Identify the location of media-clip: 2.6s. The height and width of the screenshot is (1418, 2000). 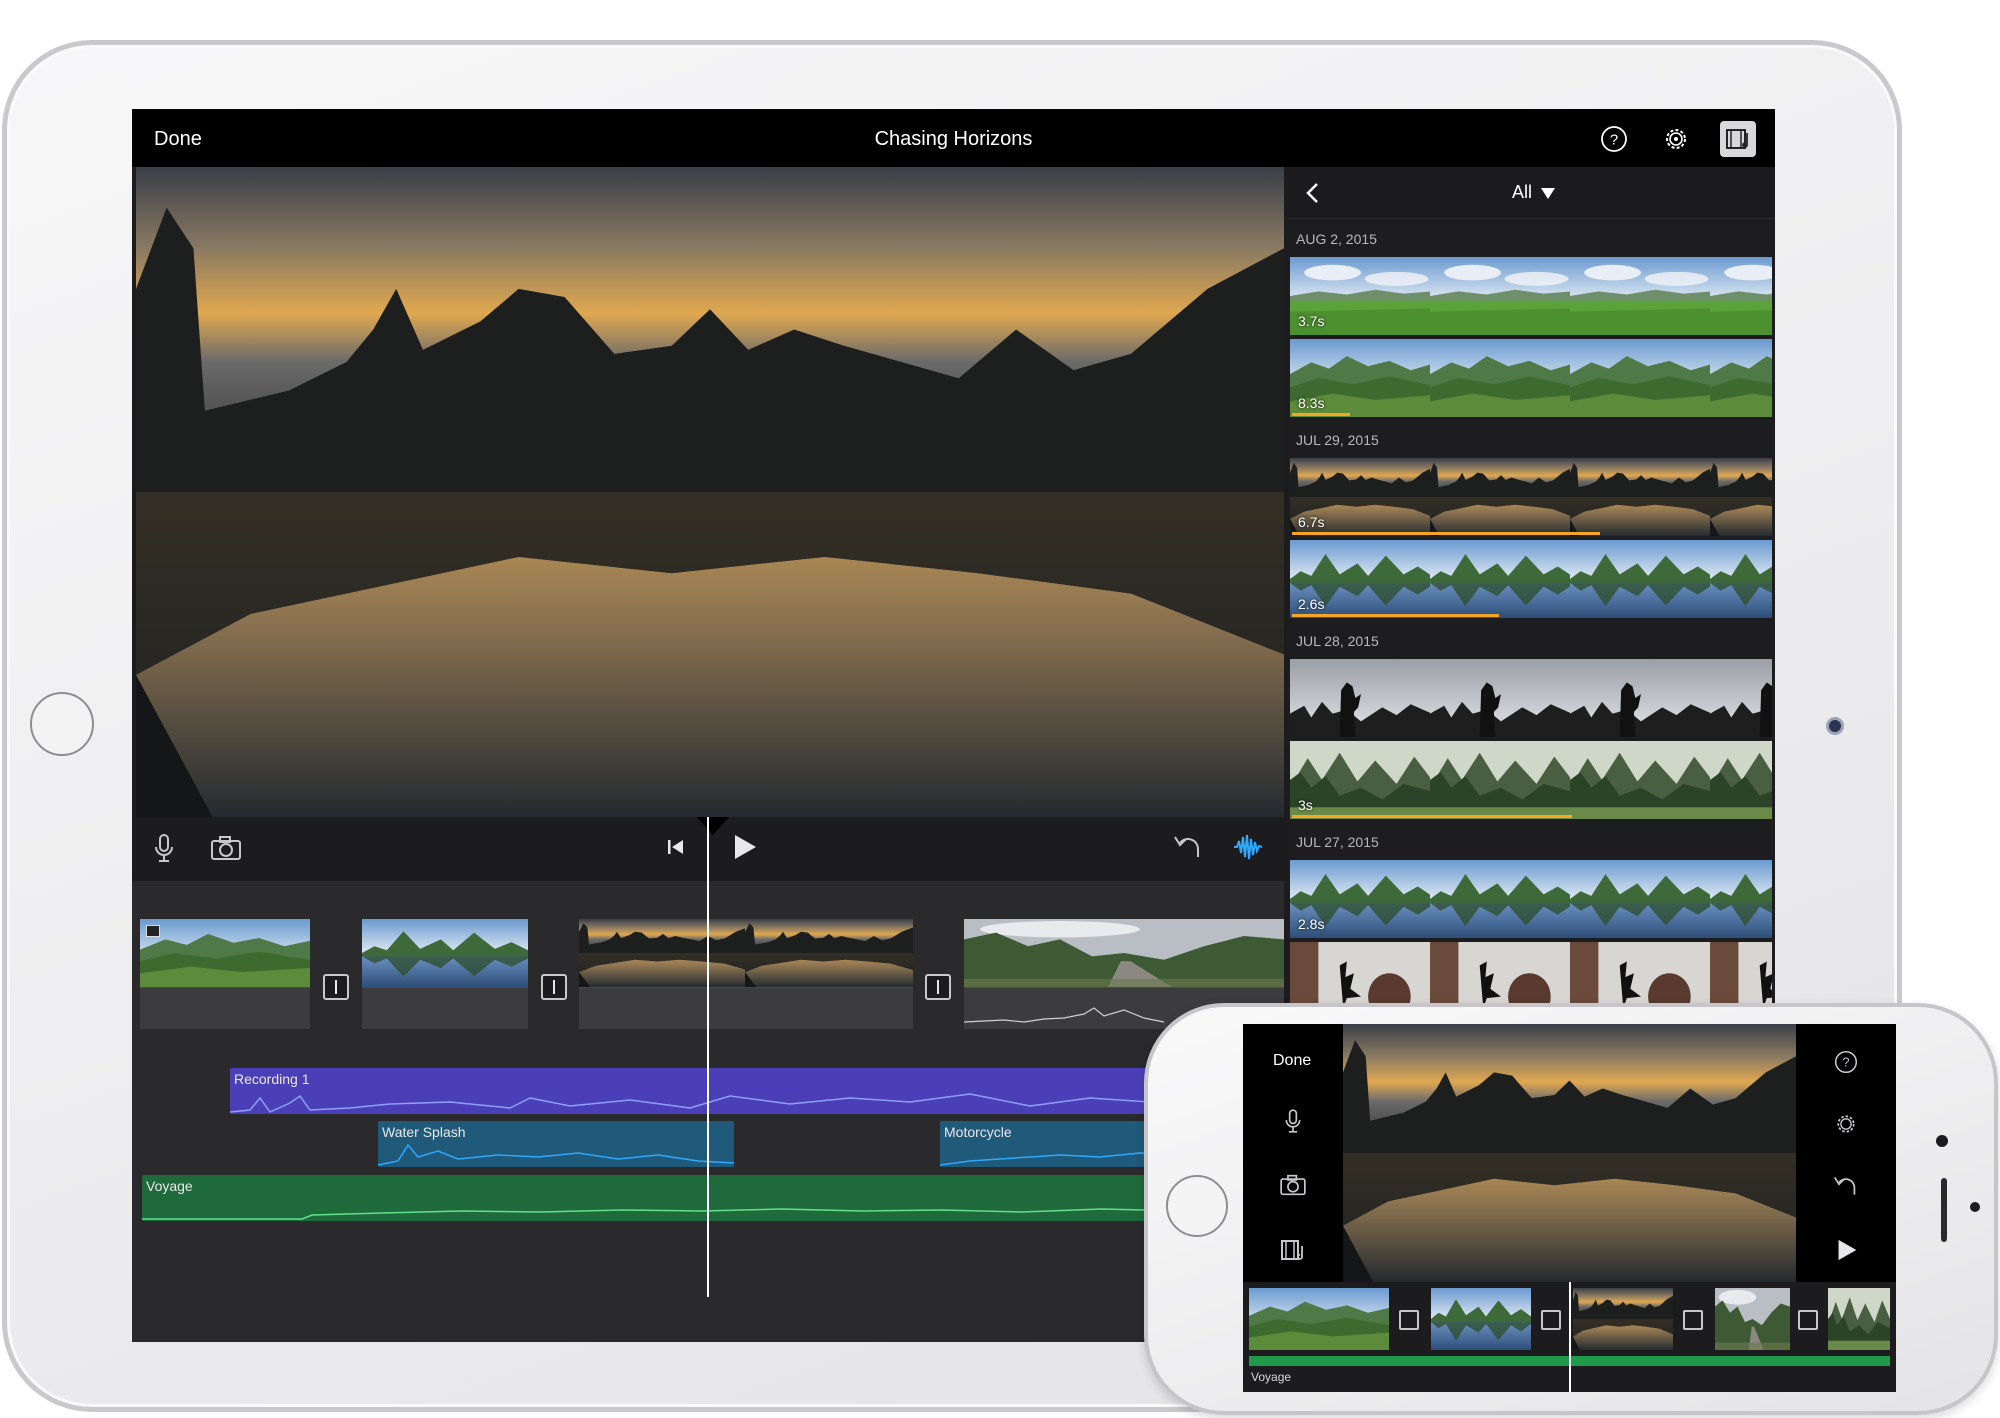
(1531, 579).